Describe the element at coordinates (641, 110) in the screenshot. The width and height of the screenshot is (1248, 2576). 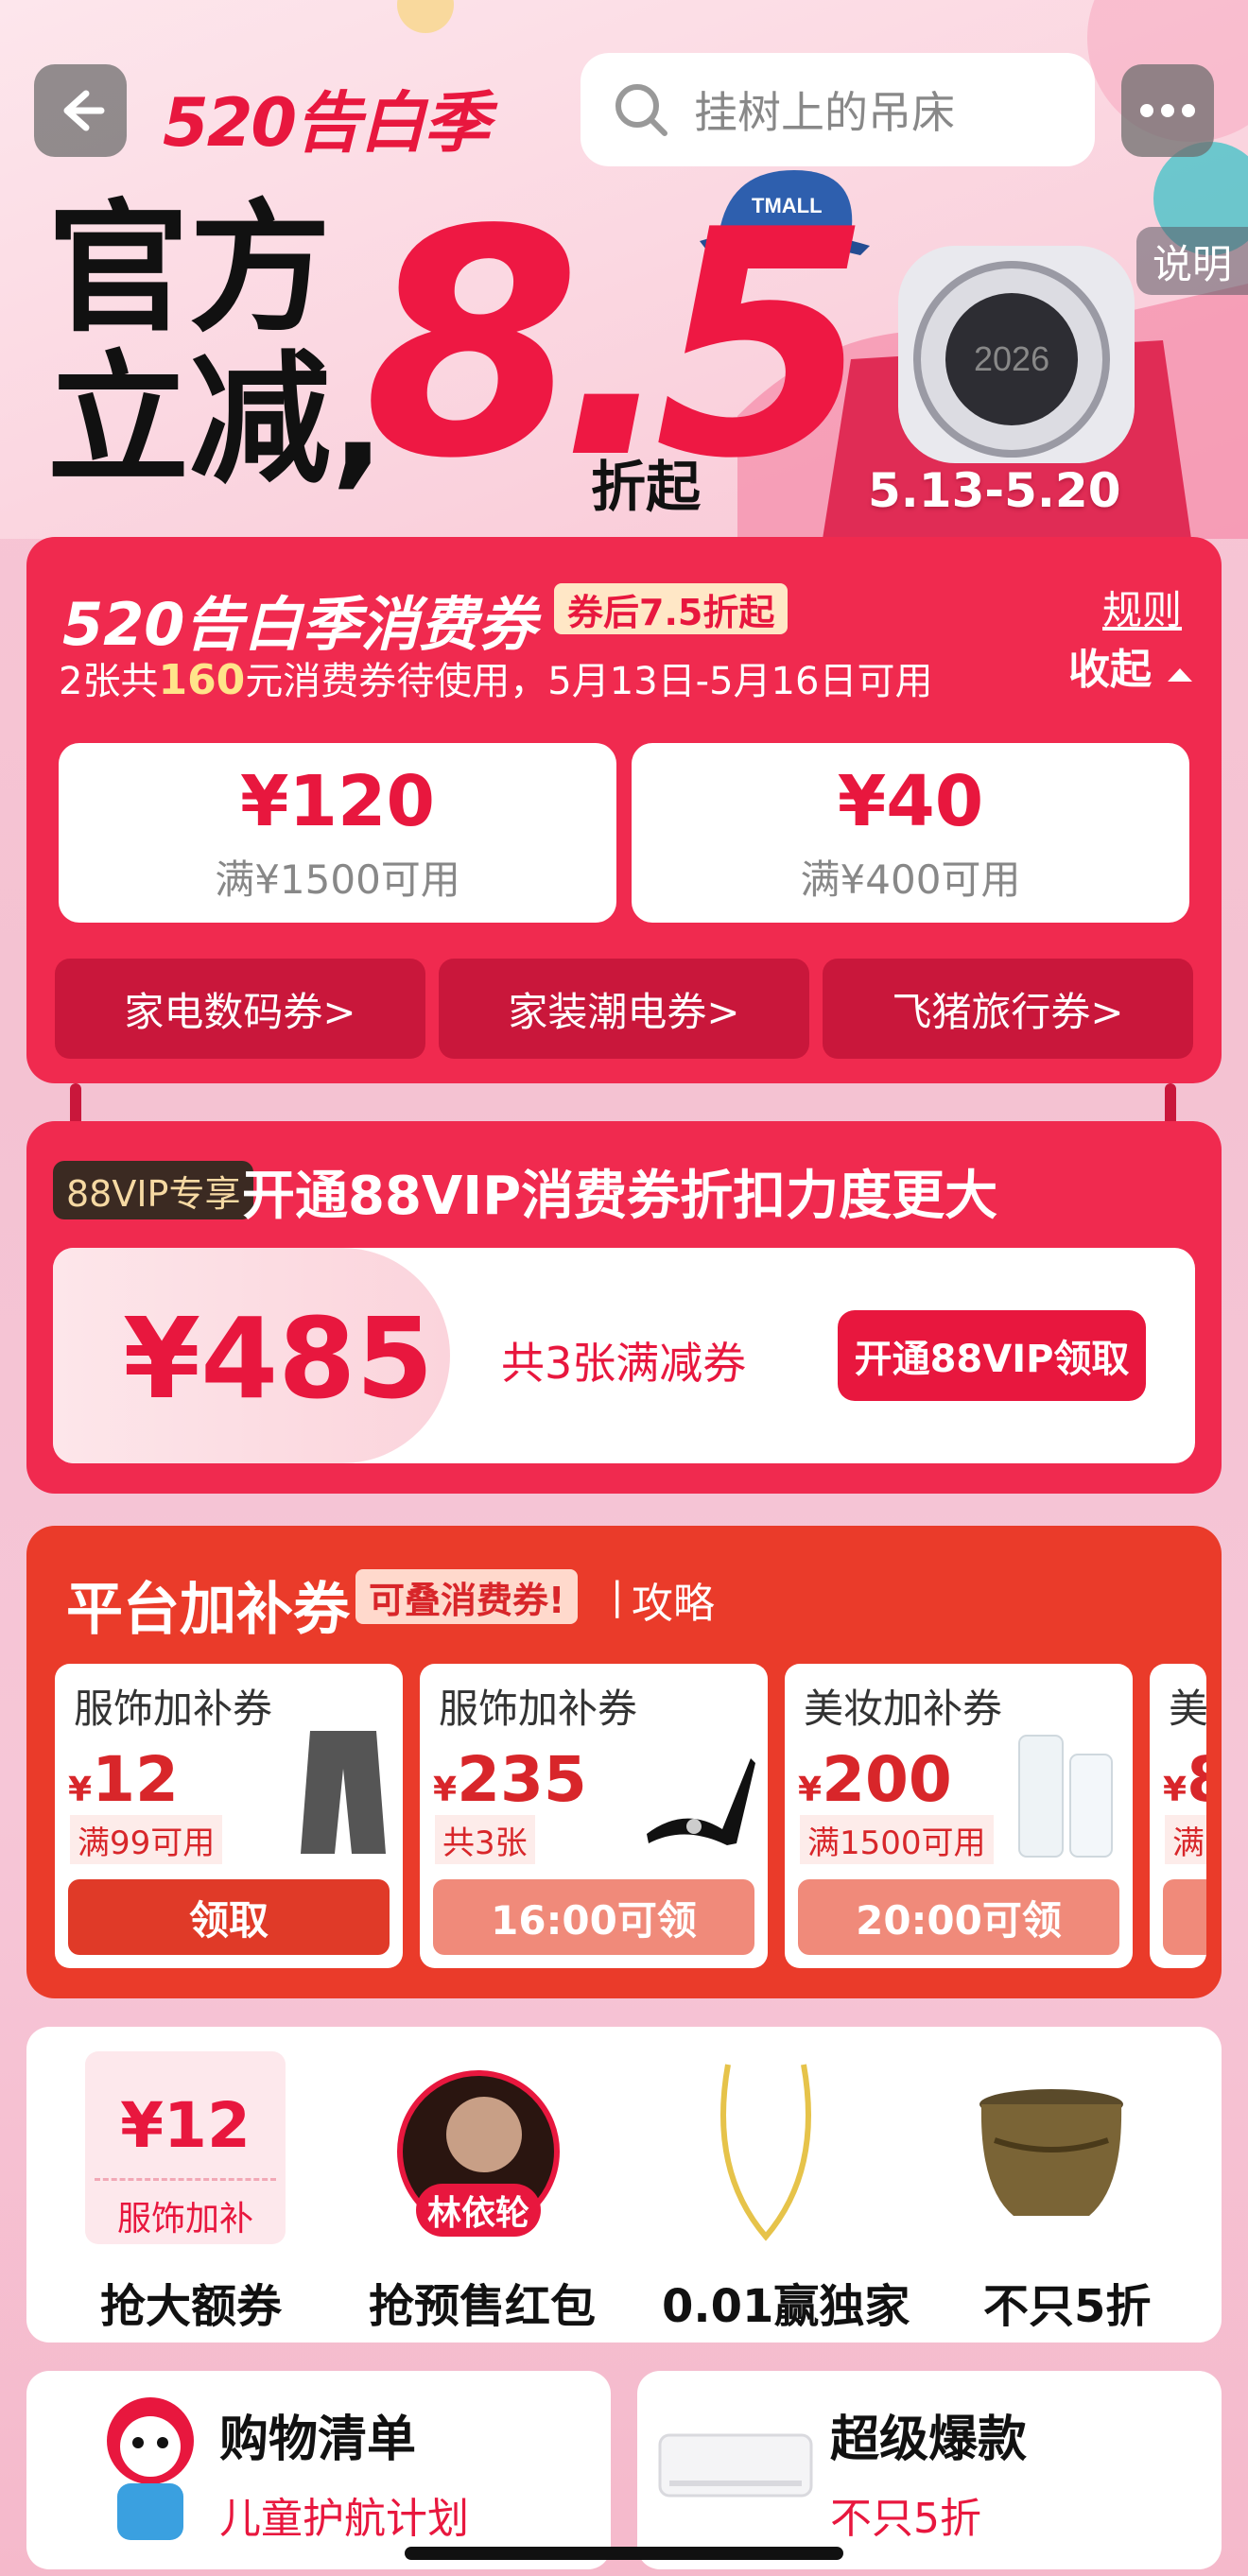
I see `search-icon` at that location.